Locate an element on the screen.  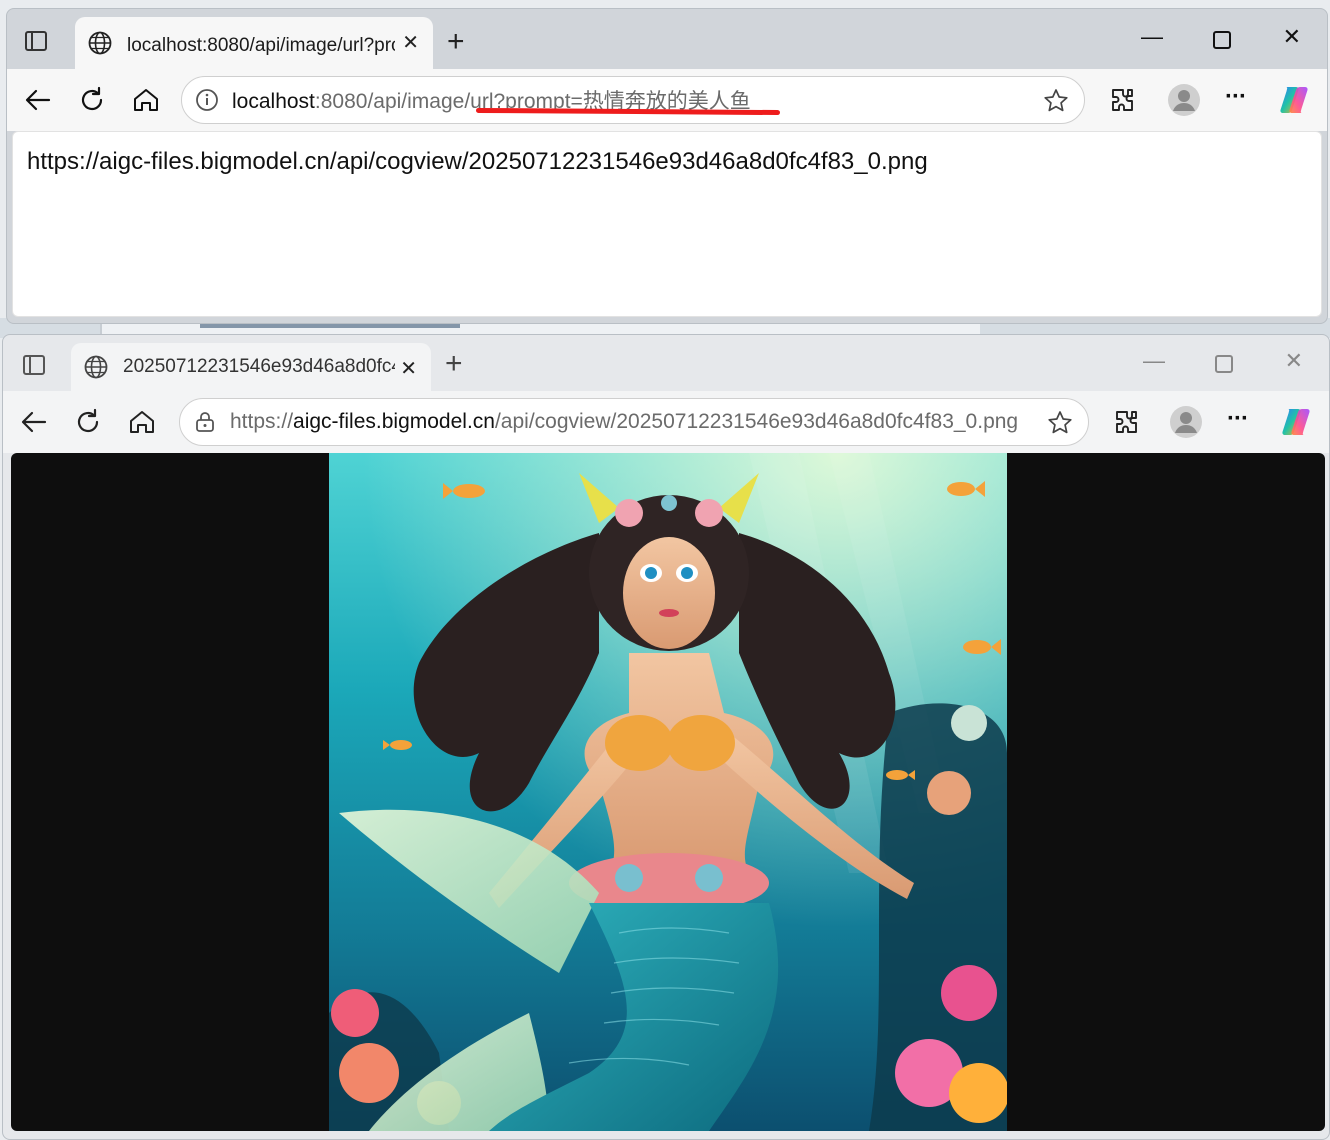
info-icon is located at coordinates (207, 100).